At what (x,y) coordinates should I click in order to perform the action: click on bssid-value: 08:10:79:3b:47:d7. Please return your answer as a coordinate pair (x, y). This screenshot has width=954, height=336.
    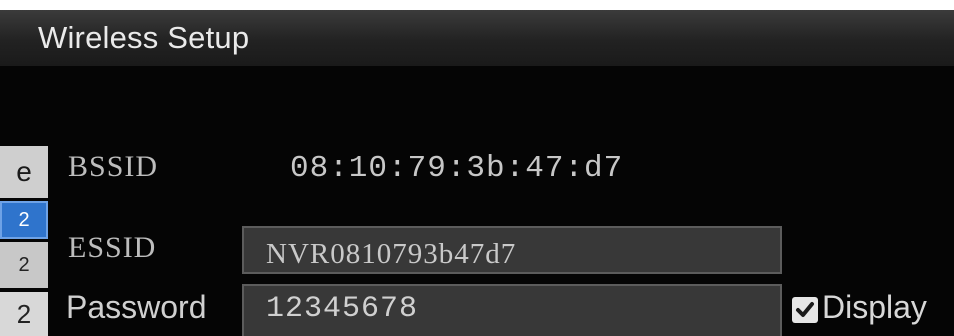
    Looking at the image, I should click on (457, 168).